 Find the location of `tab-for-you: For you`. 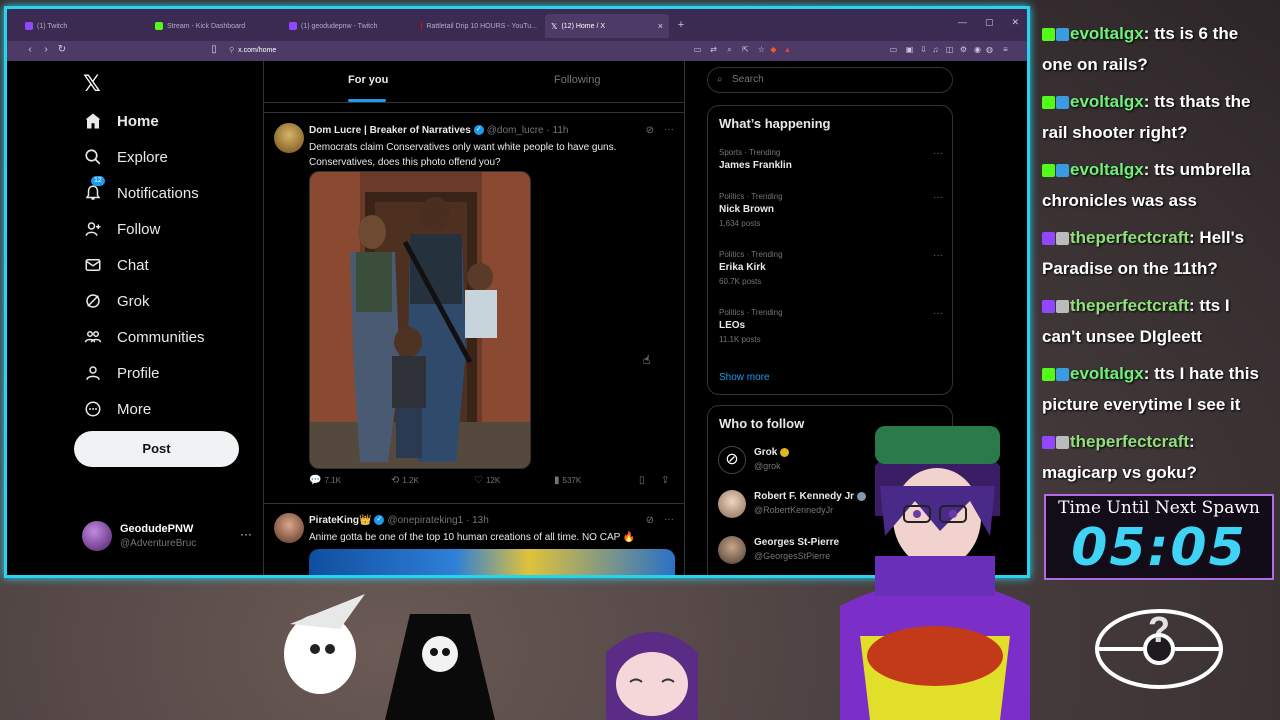

tab-for-you: For you is located at coordinates (368, 80).